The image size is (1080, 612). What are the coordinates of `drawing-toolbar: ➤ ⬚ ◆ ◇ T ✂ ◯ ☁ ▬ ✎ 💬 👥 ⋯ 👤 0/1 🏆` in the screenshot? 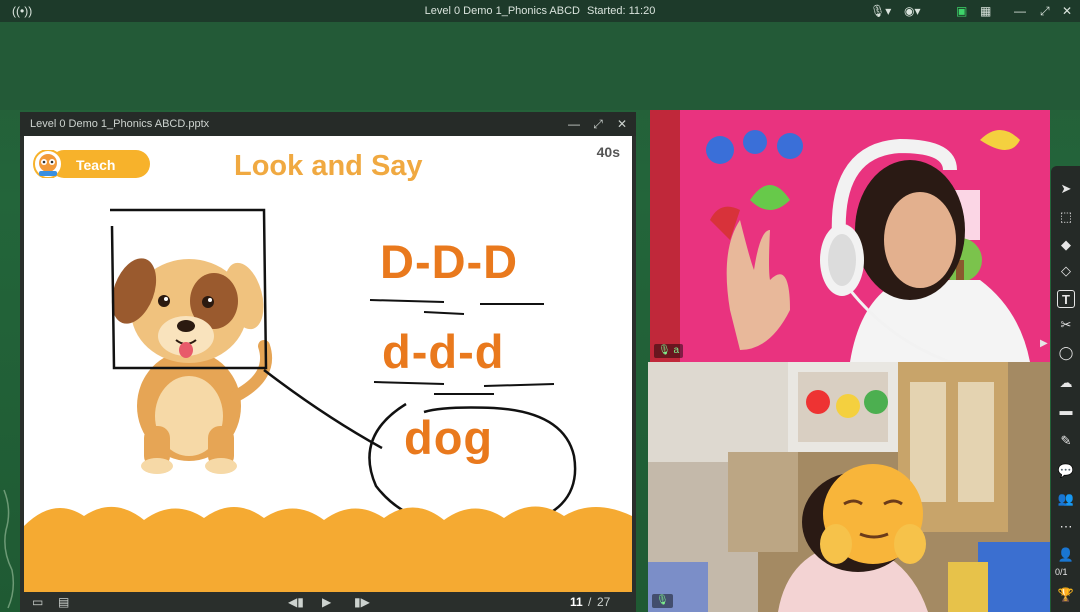 It's located at (1065, 389).